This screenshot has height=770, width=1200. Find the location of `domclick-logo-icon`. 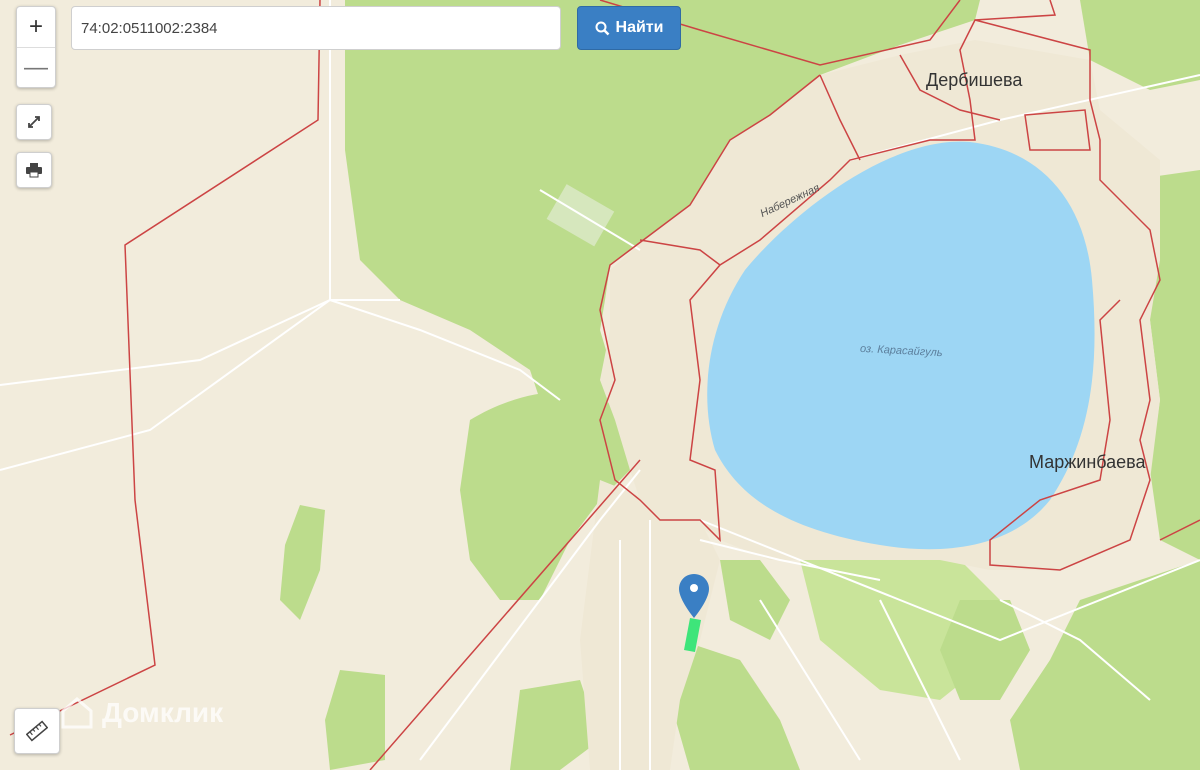

domclick-logo-icon is located at coordinates (77, 713).